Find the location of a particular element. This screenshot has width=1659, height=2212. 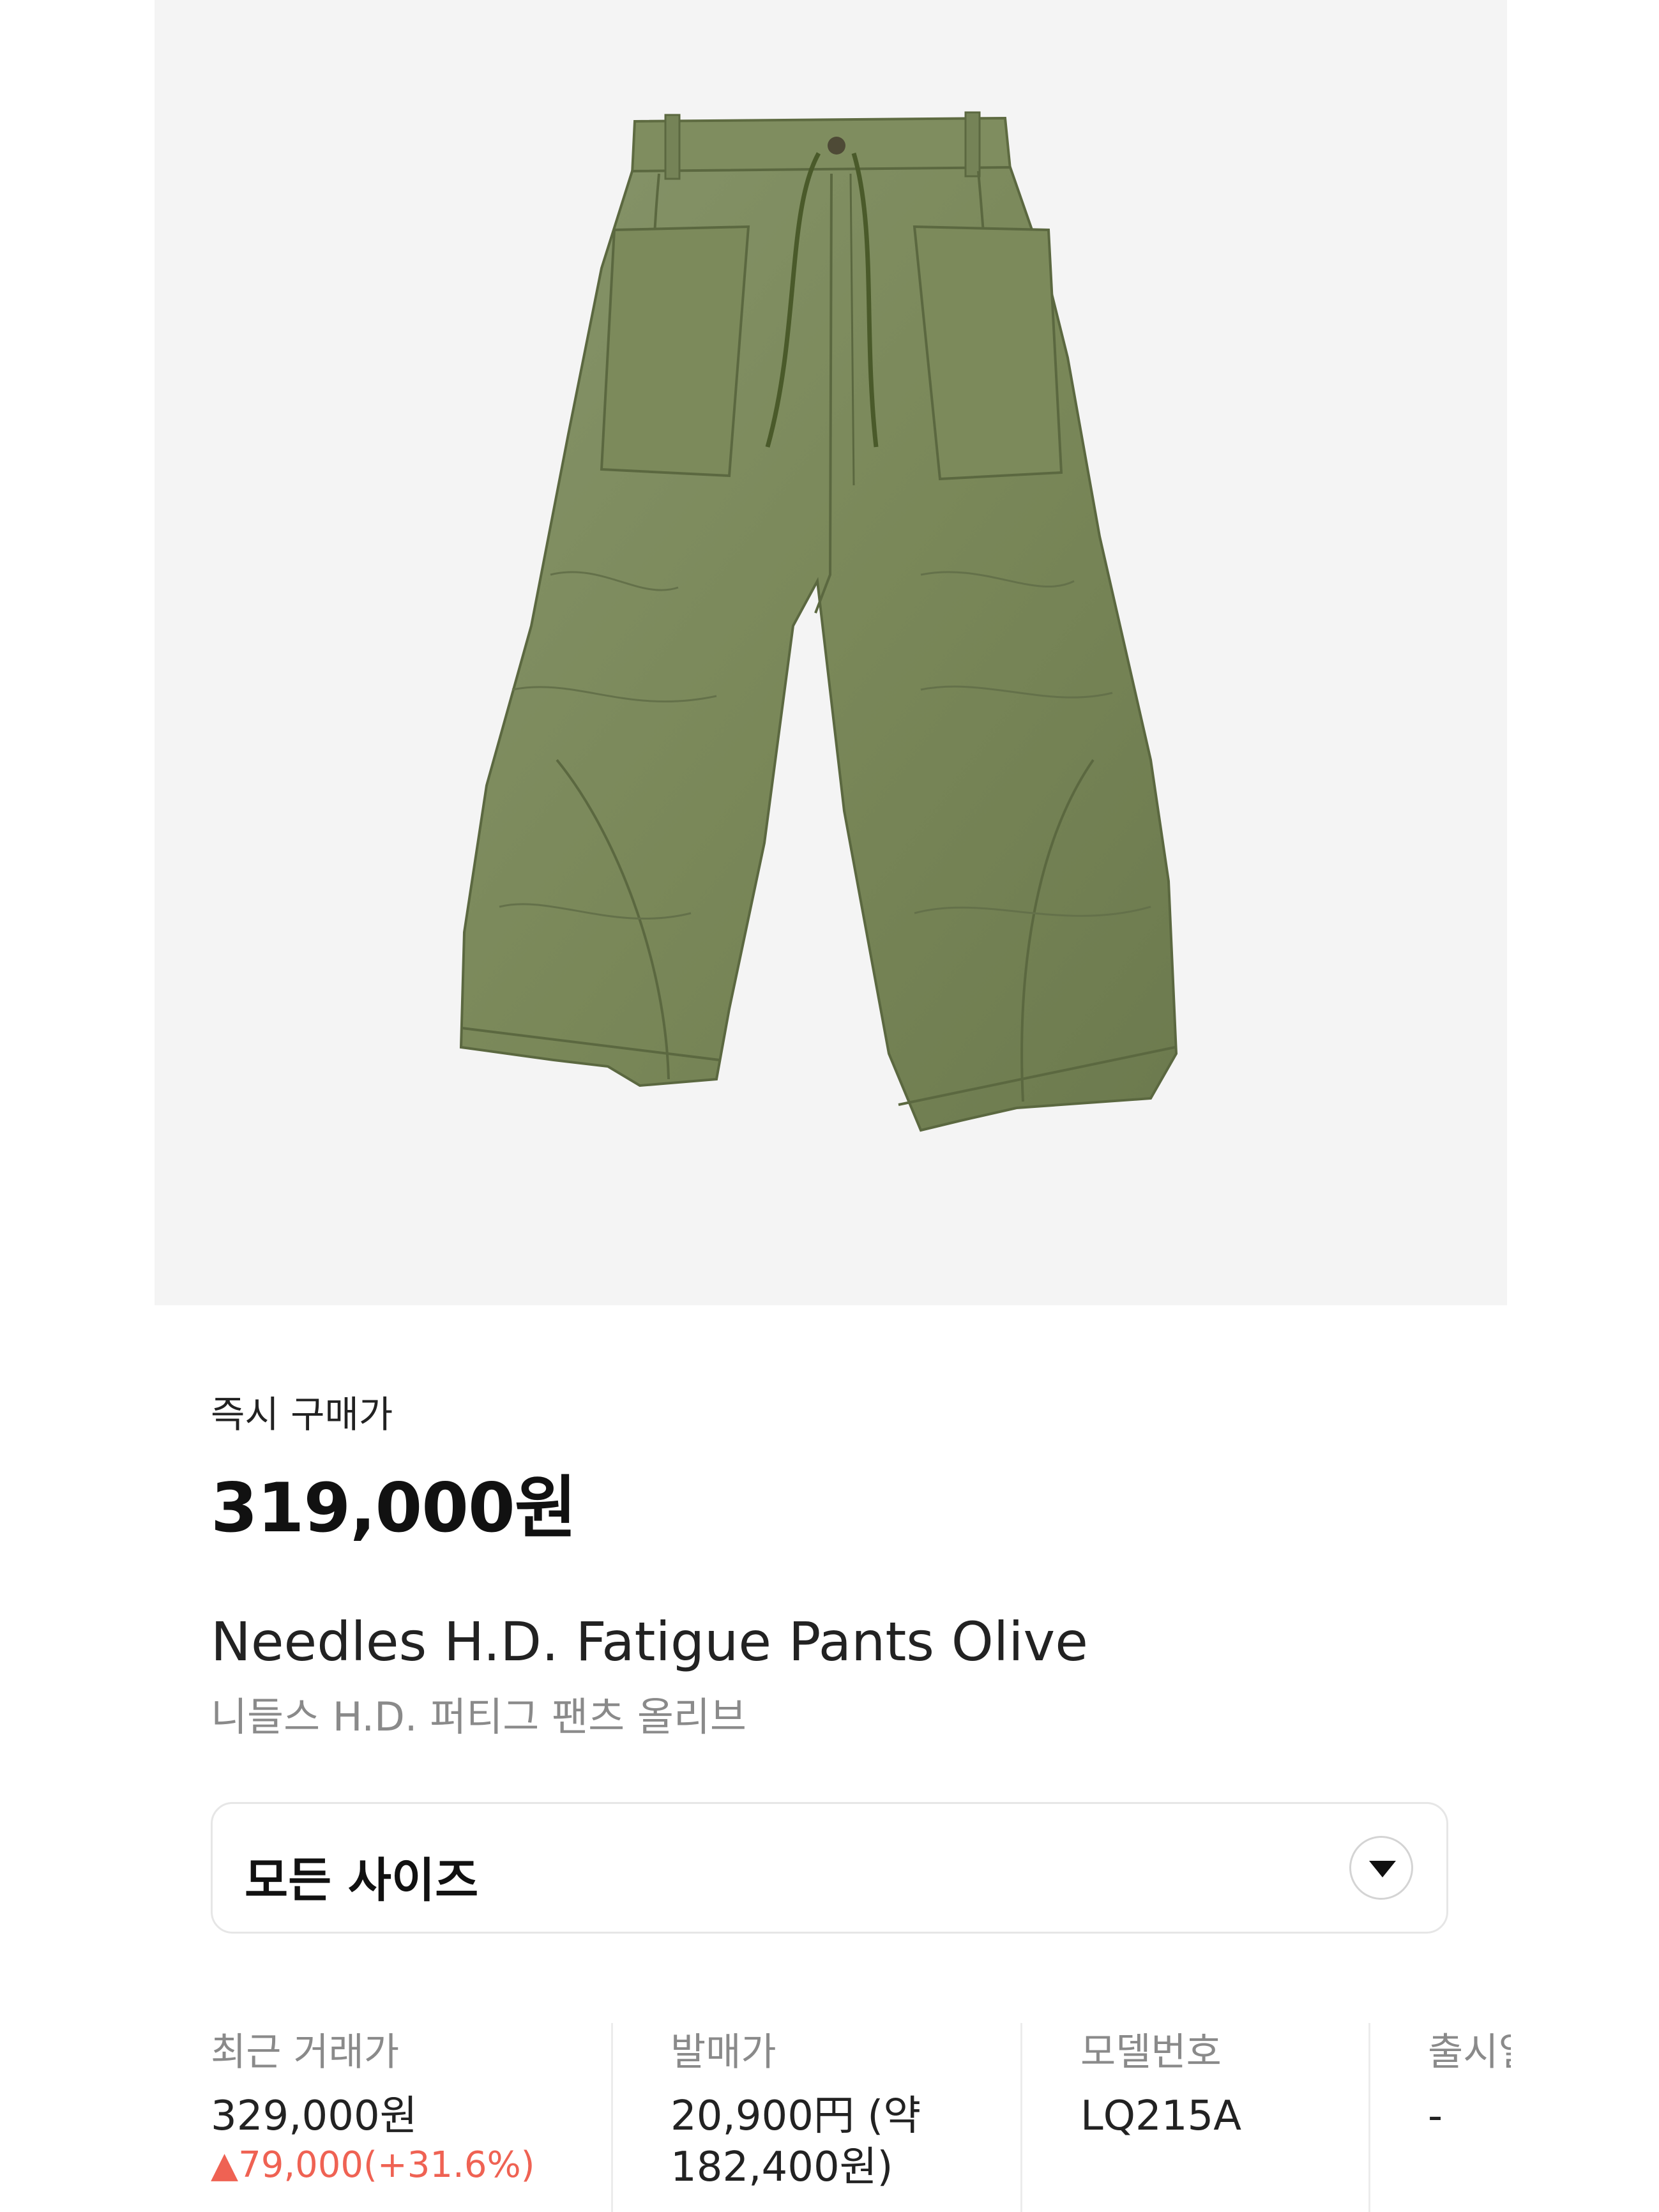

release-date-label: 출시일 is located at coordinates (1469, 2052).